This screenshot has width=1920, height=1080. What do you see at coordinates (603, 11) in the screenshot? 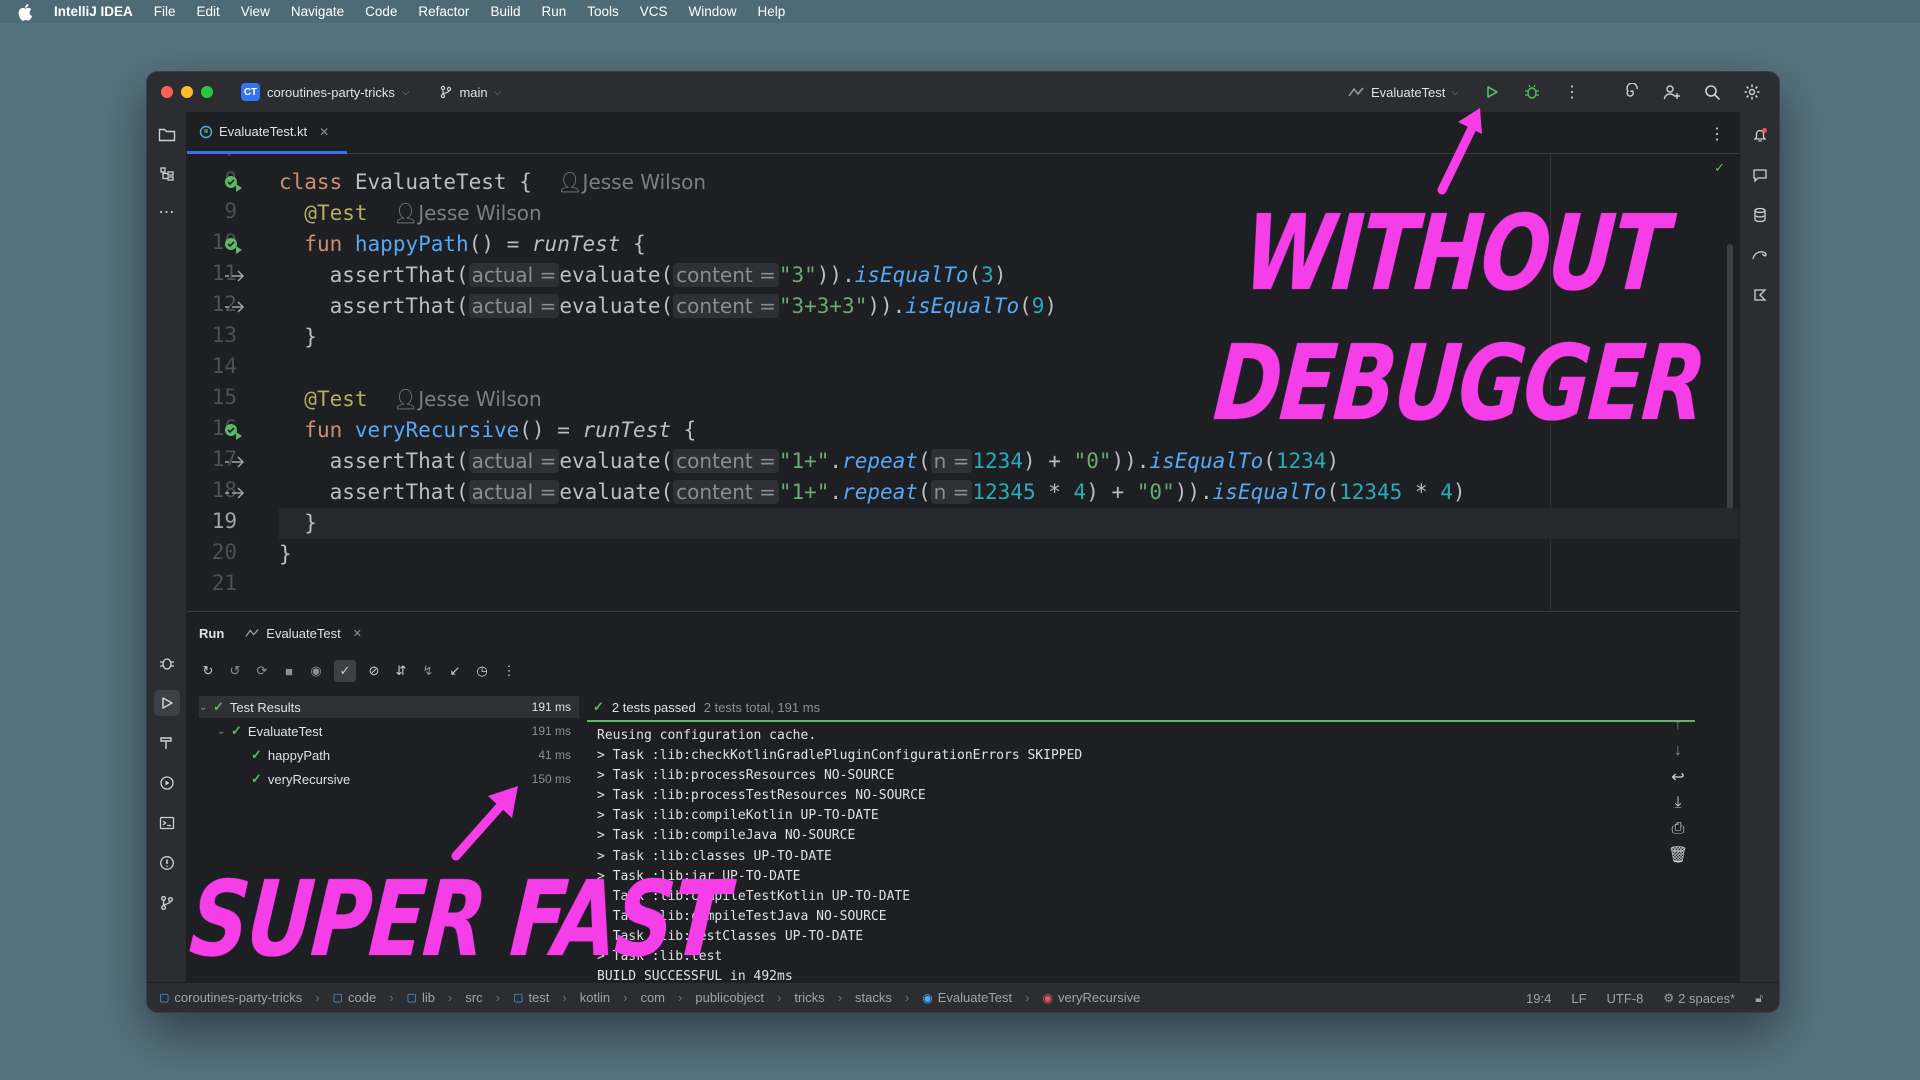
I see `menu-tools: Tools` at bounding box center [603, 11].